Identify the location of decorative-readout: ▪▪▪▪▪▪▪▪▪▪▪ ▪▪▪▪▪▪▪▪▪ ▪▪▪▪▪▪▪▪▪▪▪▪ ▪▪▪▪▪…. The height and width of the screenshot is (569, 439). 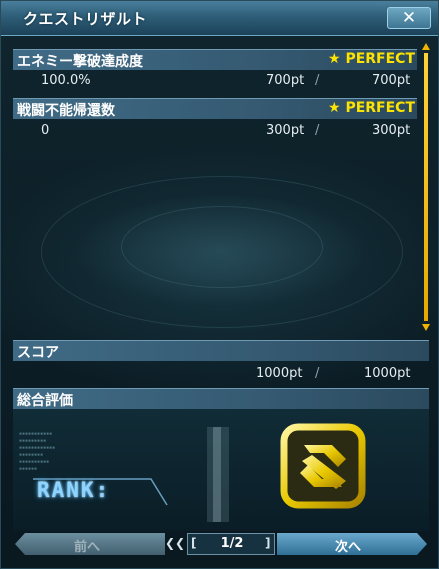
(37, 451).